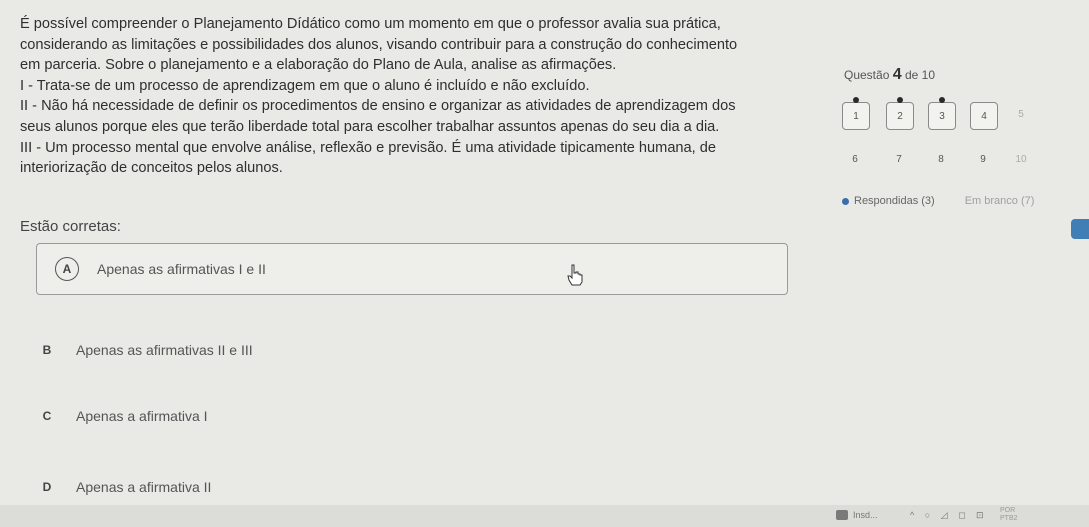  What do you see at coordinates (1009, 518) in the screenshot?
I see `lang-line2: PTB2` at bounding box center [1009, 518].